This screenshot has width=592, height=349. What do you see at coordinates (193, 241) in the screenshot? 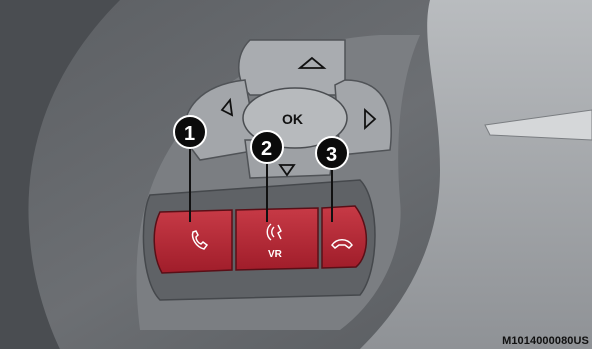
I see `phone-button` at bounding box center [193, 241].